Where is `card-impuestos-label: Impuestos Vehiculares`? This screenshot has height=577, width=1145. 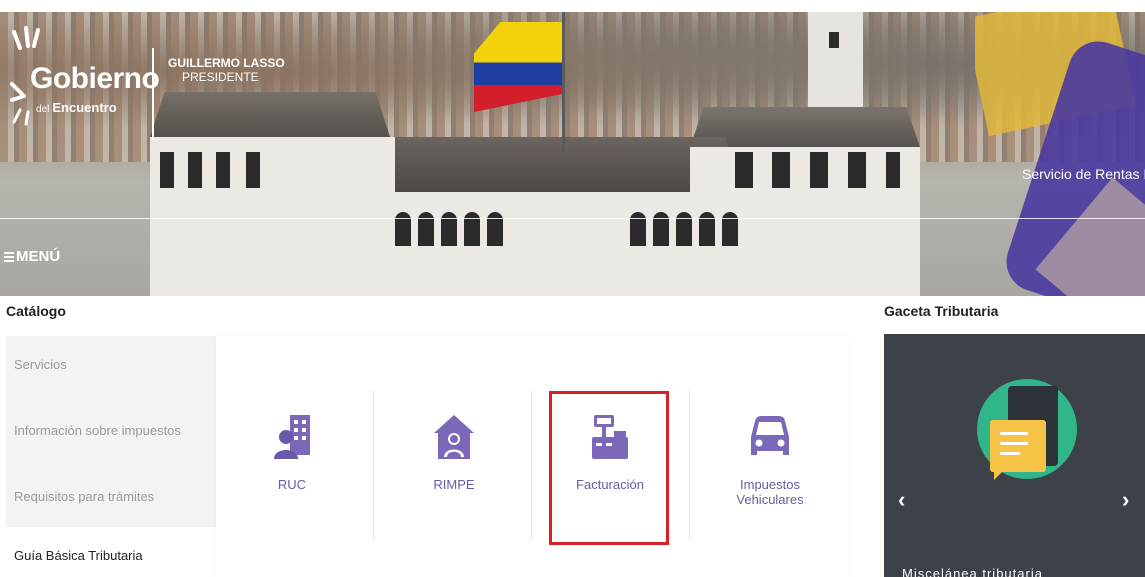
card-impuestos-label: Impuestos Vehiculares is located at coordinates (770, 492).